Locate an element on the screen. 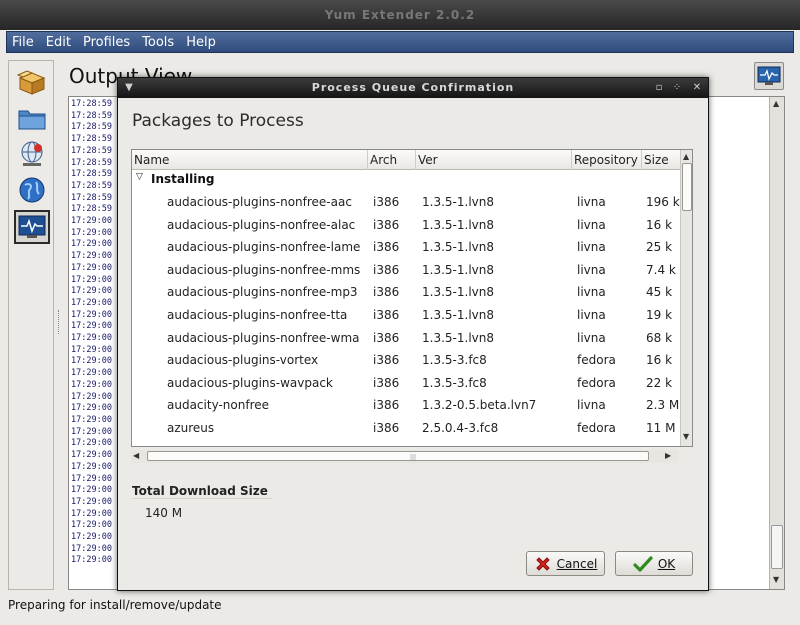 The height and width of the screenshot is (625, 800). table-horizontal-scrollbar: ◀ ||| ▶ is located at coordinates (404, 456).